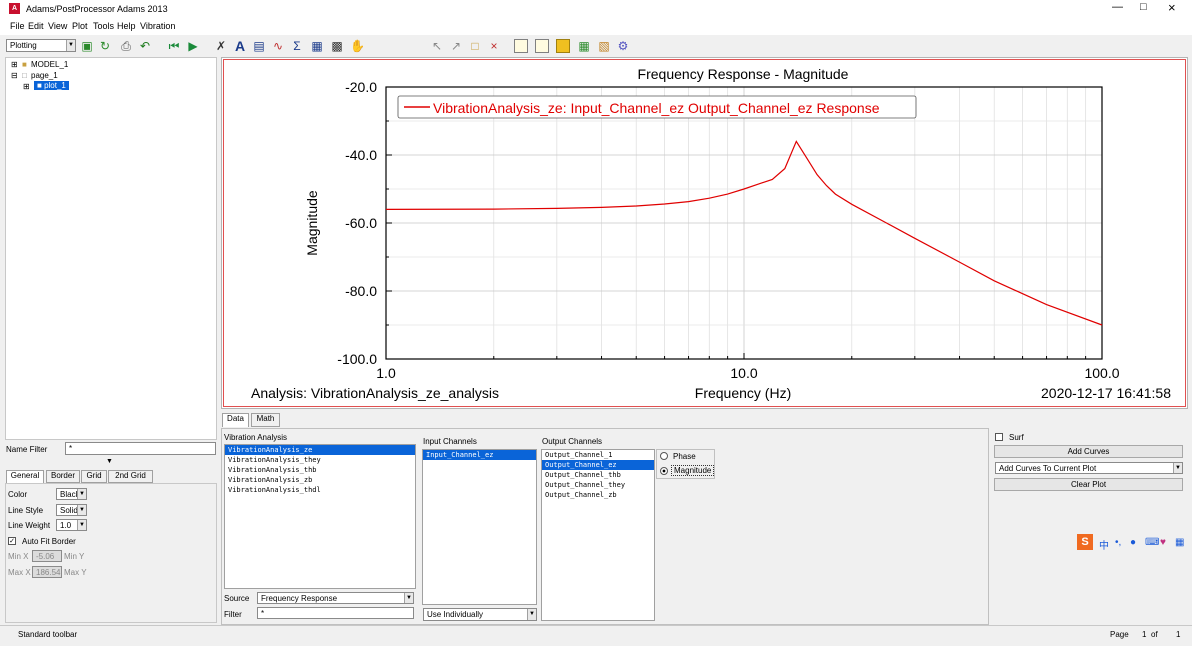  I want to click on tab-border: Border, so click(63, 476).